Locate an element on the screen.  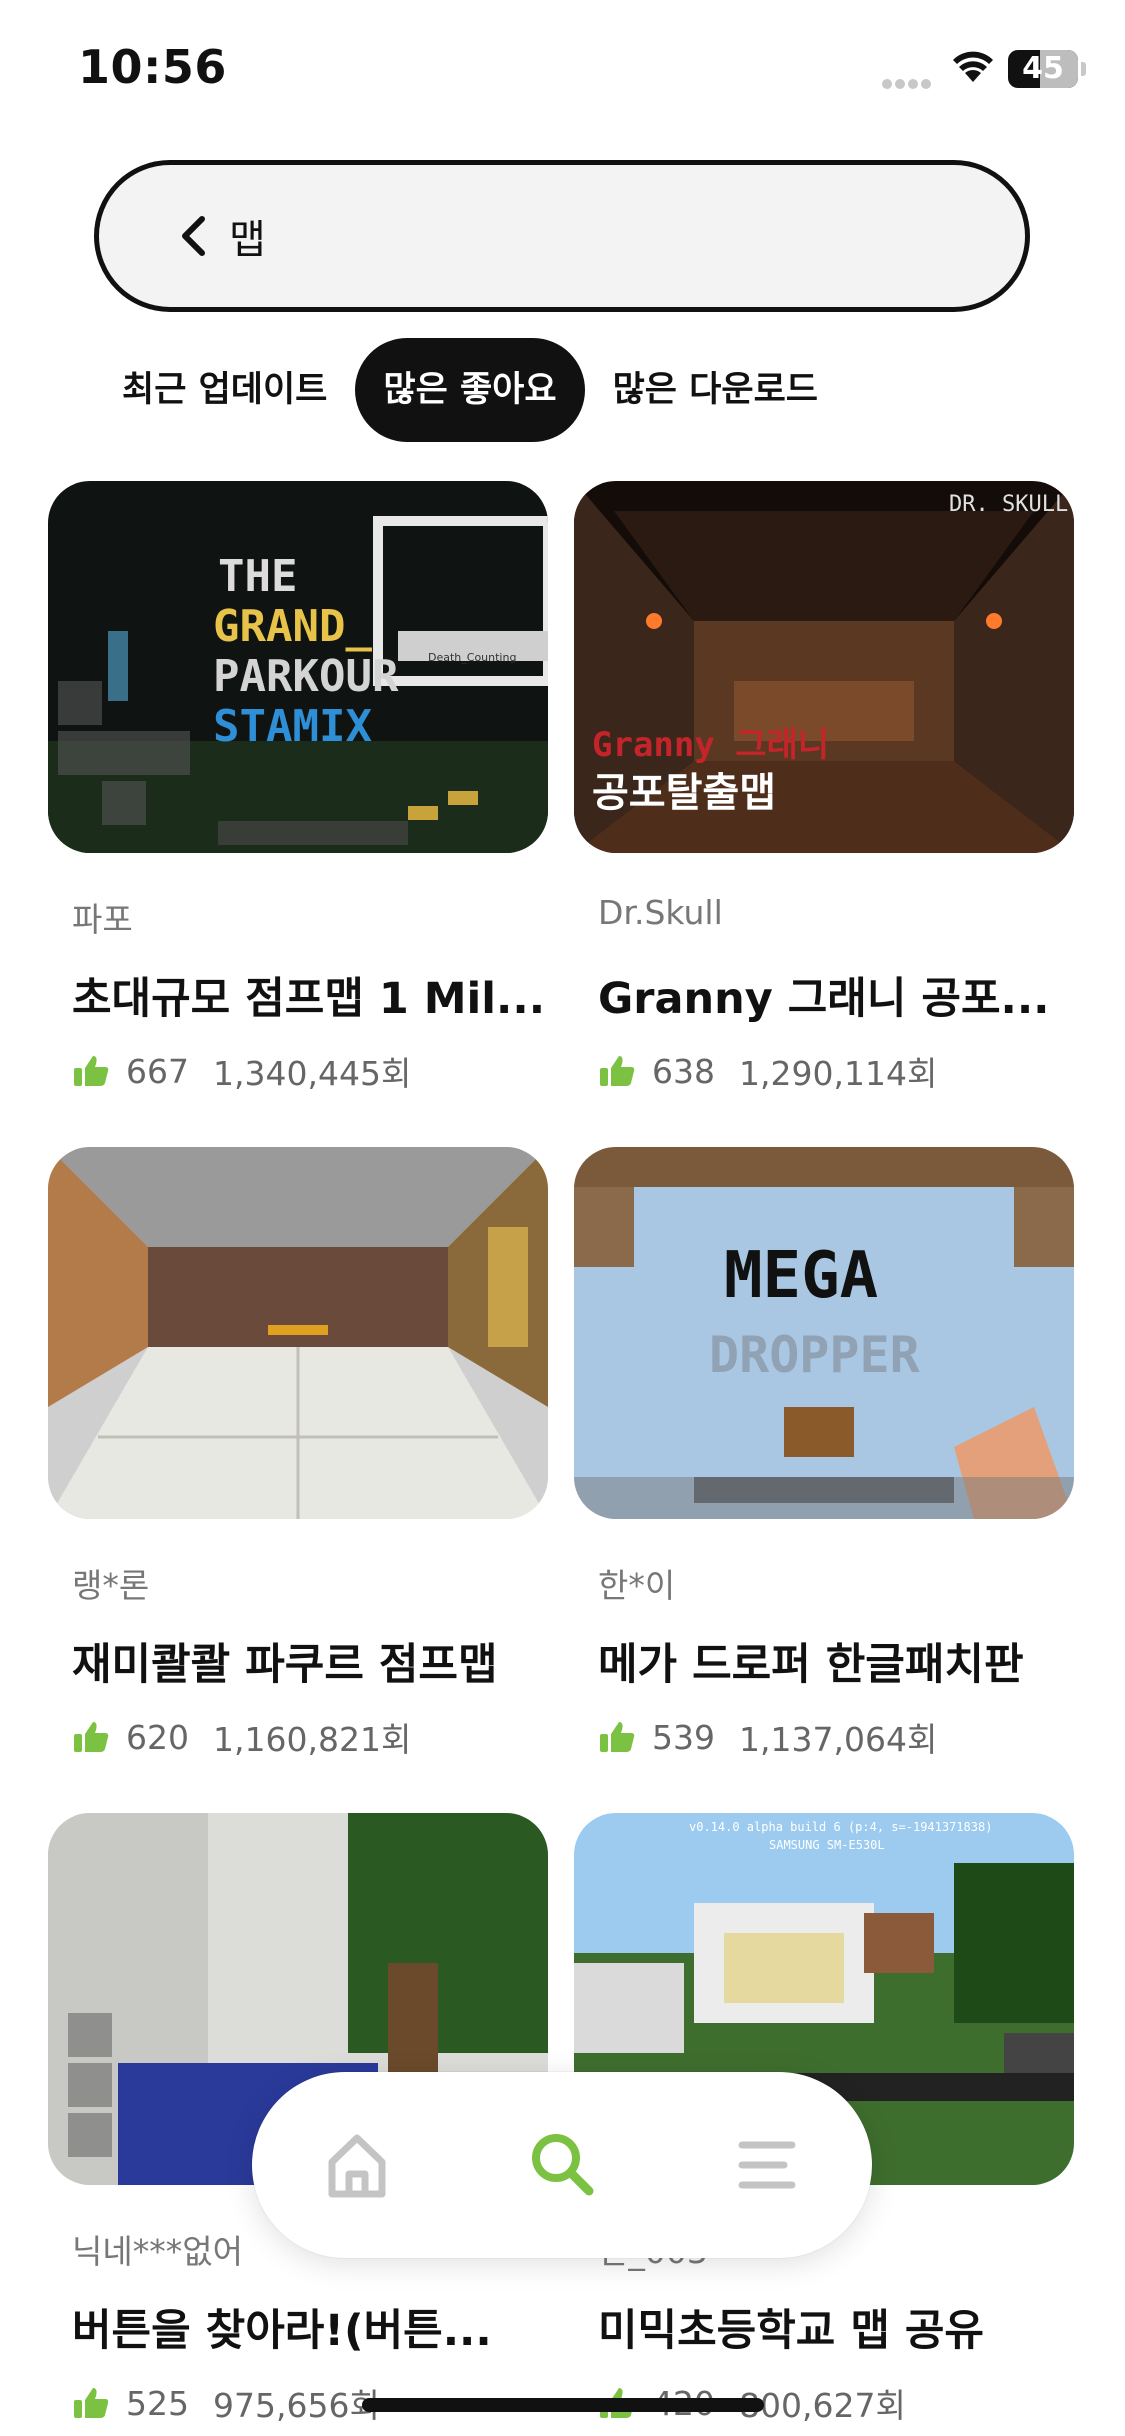
cellular-signal-icon is located at coordinates (910, 81).